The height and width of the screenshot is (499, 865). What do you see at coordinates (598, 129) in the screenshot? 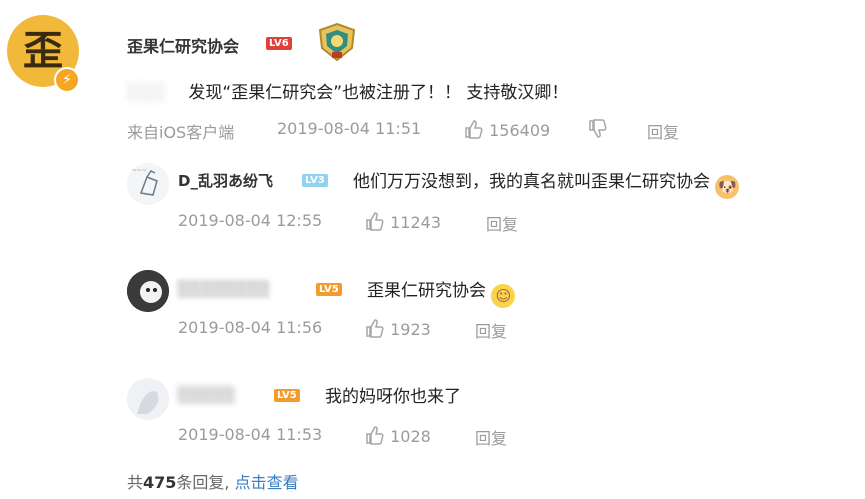
I see `thumbs-down-icon` at bounding box center [598, 129].